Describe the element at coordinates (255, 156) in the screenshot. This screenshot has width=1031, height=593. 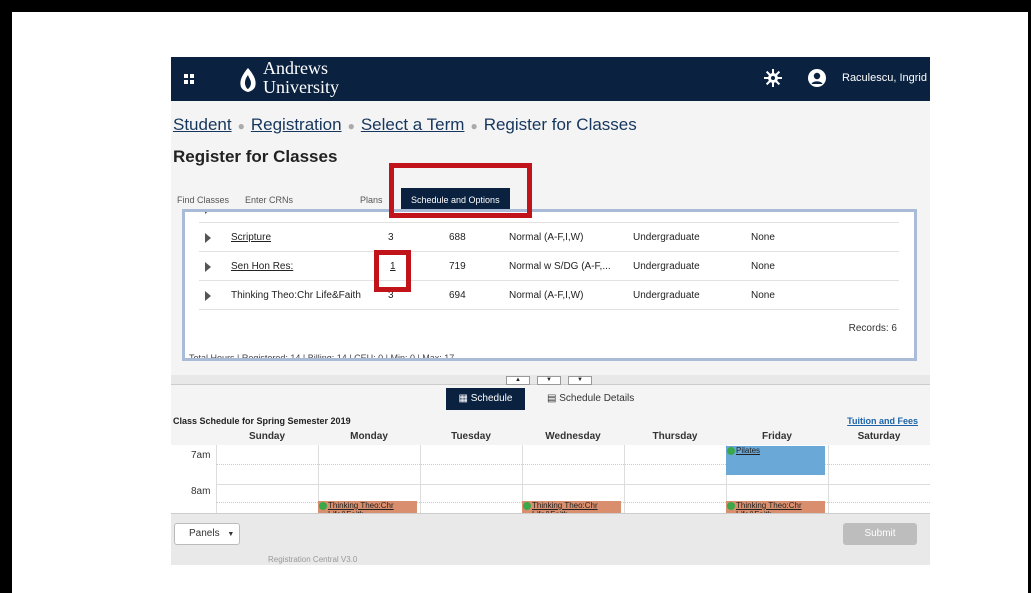
I see `page-title: Register for Classes` at that location.